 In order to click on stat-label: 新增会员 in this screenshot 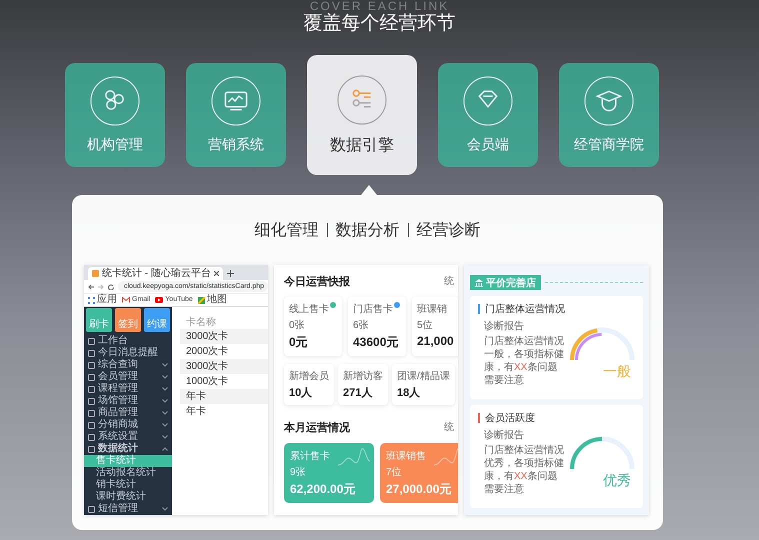, I will do `click(309, 376)`.